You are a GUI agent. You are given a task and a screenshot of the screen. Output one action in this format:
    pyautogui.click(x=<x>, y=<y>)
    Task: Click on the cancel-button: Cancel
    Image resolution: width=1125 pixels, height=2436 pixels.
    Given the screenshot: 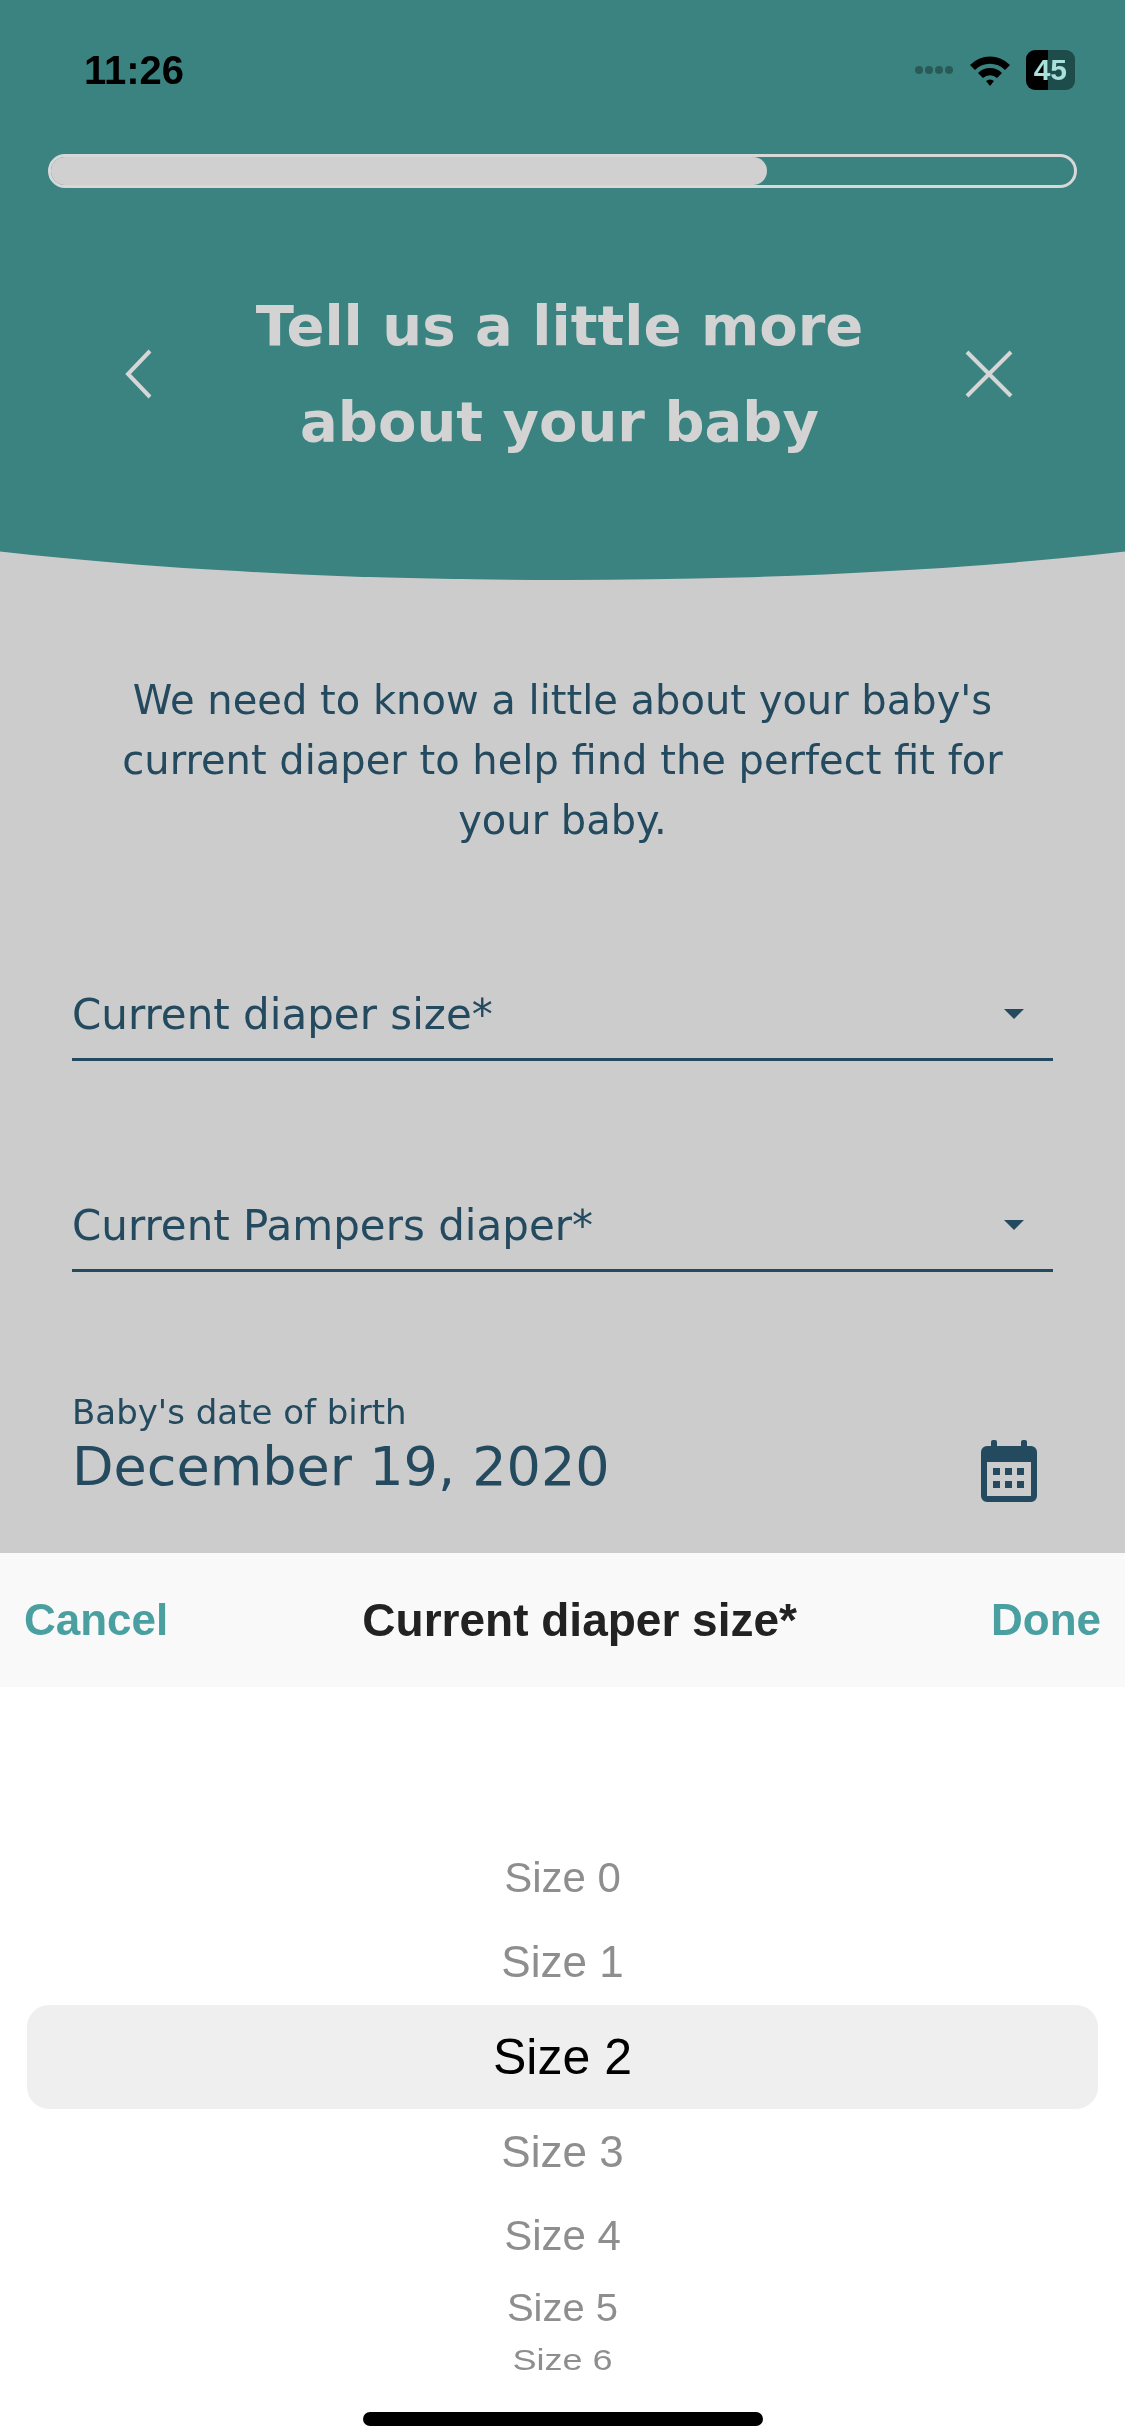 What is the action you would take?
    pyautogui.click(x=96, y=1620)
    